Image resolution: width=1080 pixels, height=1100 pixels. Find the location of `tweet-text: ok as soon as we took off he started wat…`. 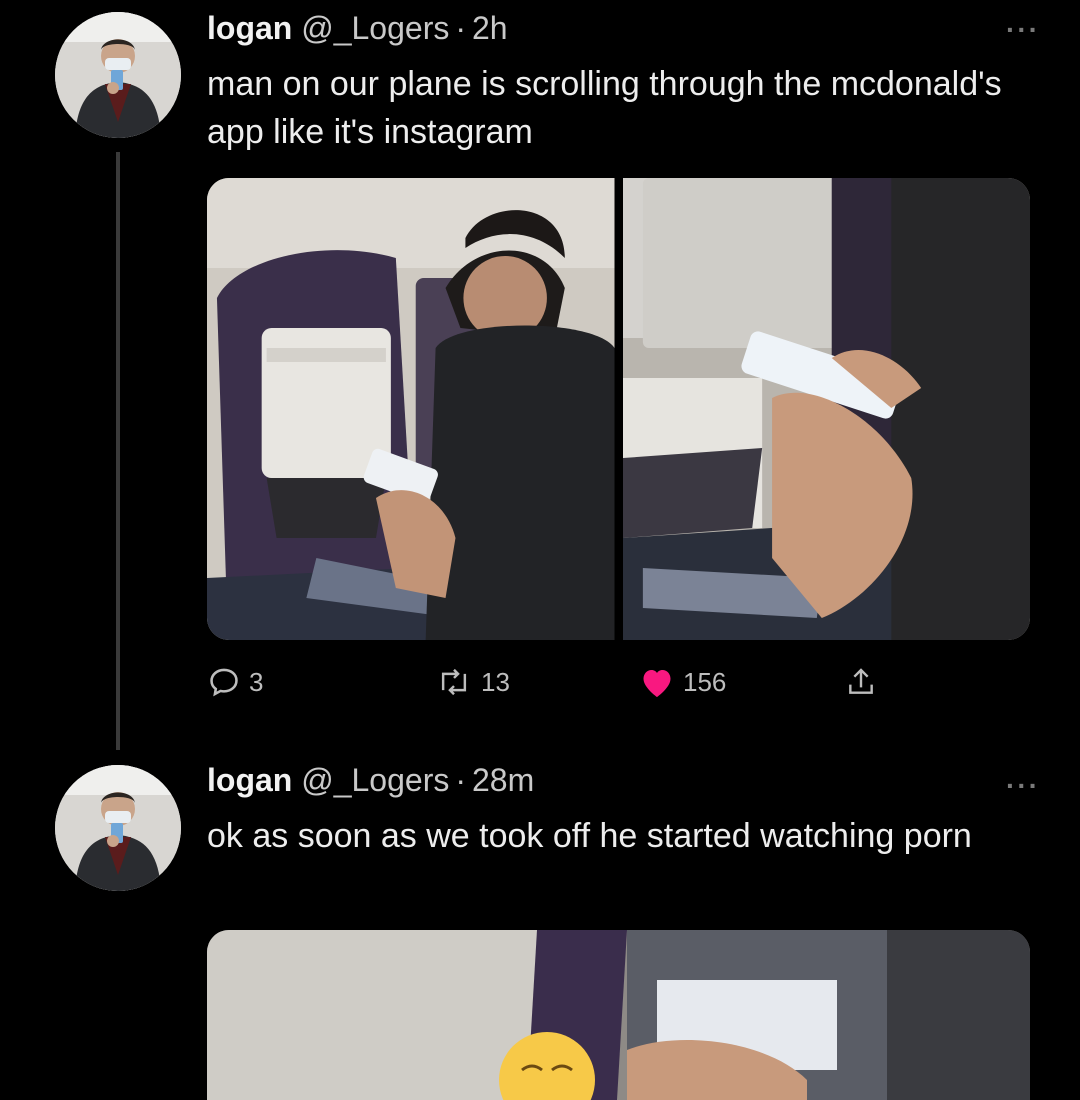

tweet-text: ok as soon as we took off he started wat… is located at coordinates (589, 836).